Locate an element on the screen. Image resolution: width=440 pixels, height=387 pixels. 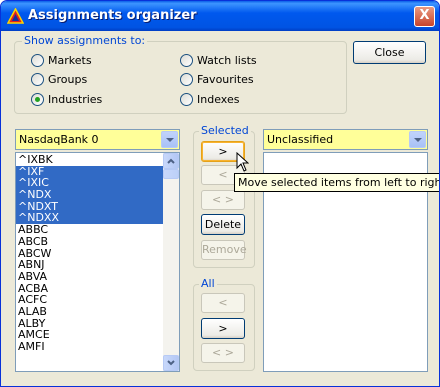
show-assignments-legend: Show assignments to: is located at coordinates (85, 40).